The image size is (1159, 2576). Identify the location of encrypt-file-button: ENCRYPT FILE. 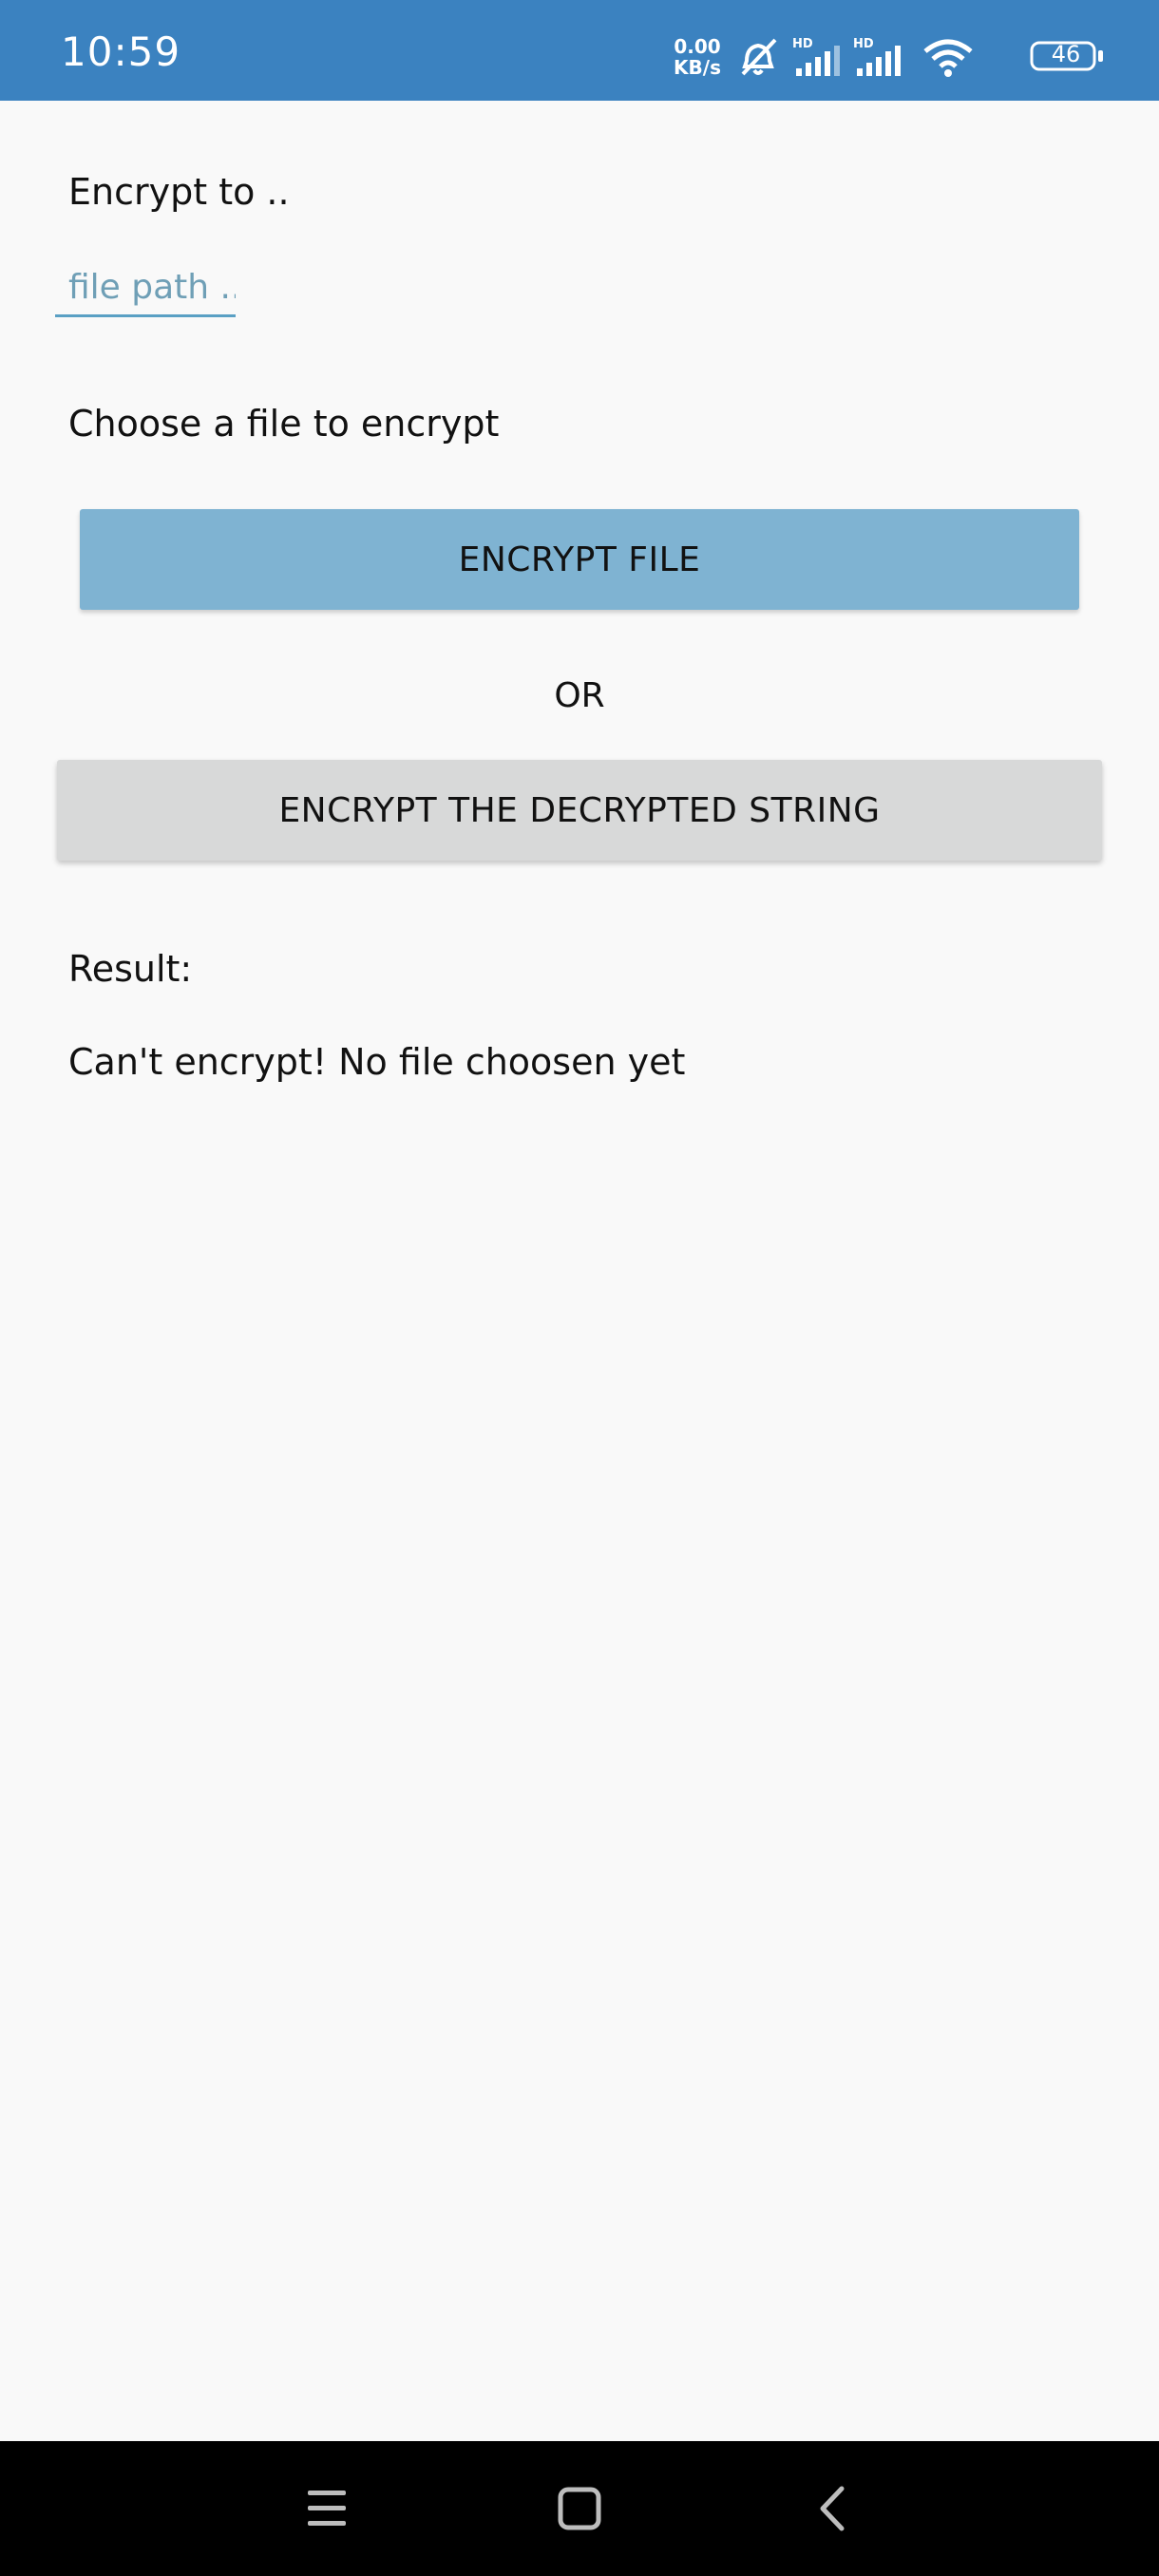
(579, 559).